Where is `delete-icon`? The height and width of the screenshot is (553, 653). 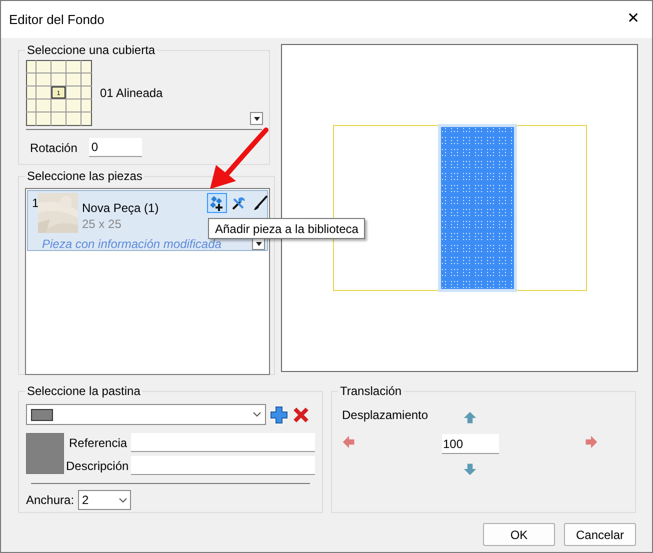 delete-icon is located at coordinates (301, 415).